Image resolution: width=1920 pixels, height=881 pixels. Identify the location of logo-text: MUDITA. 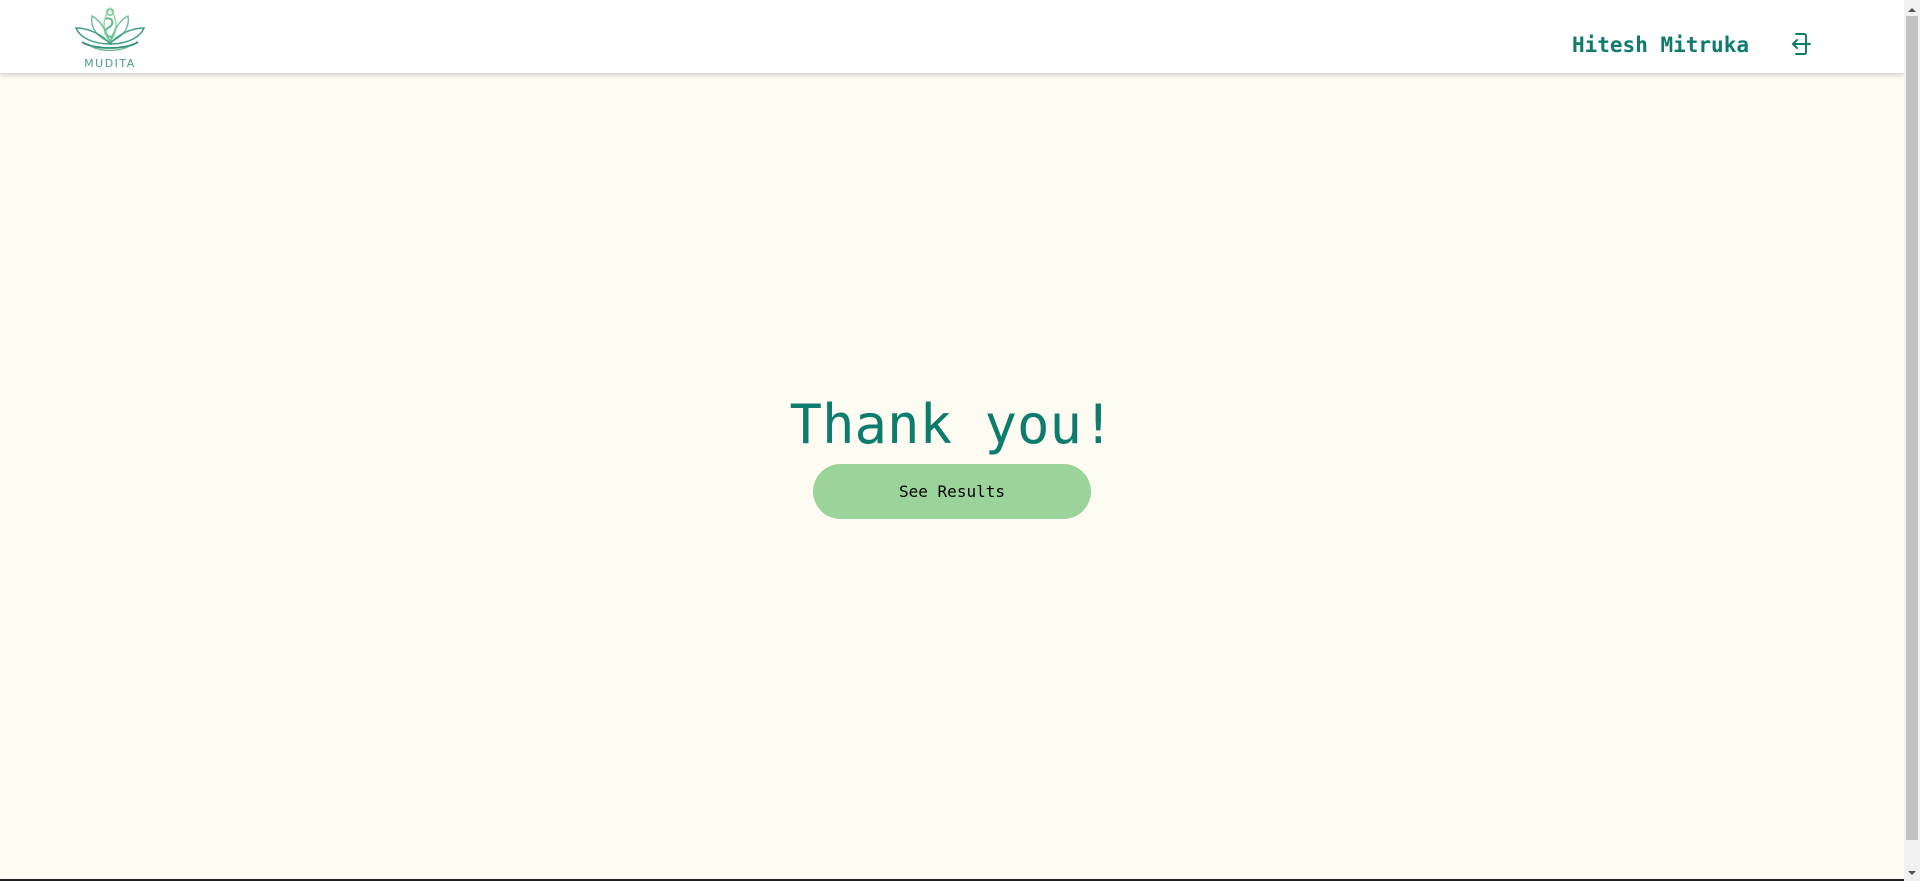
(110, 63).